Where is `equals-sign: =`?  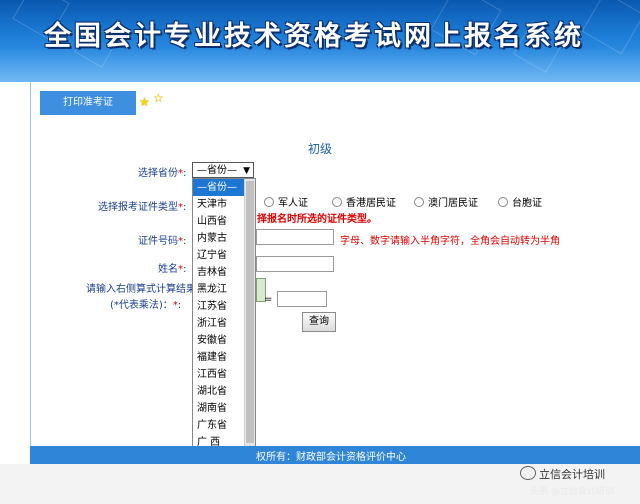
equals-sign: = is located at coordinates (268, 299).